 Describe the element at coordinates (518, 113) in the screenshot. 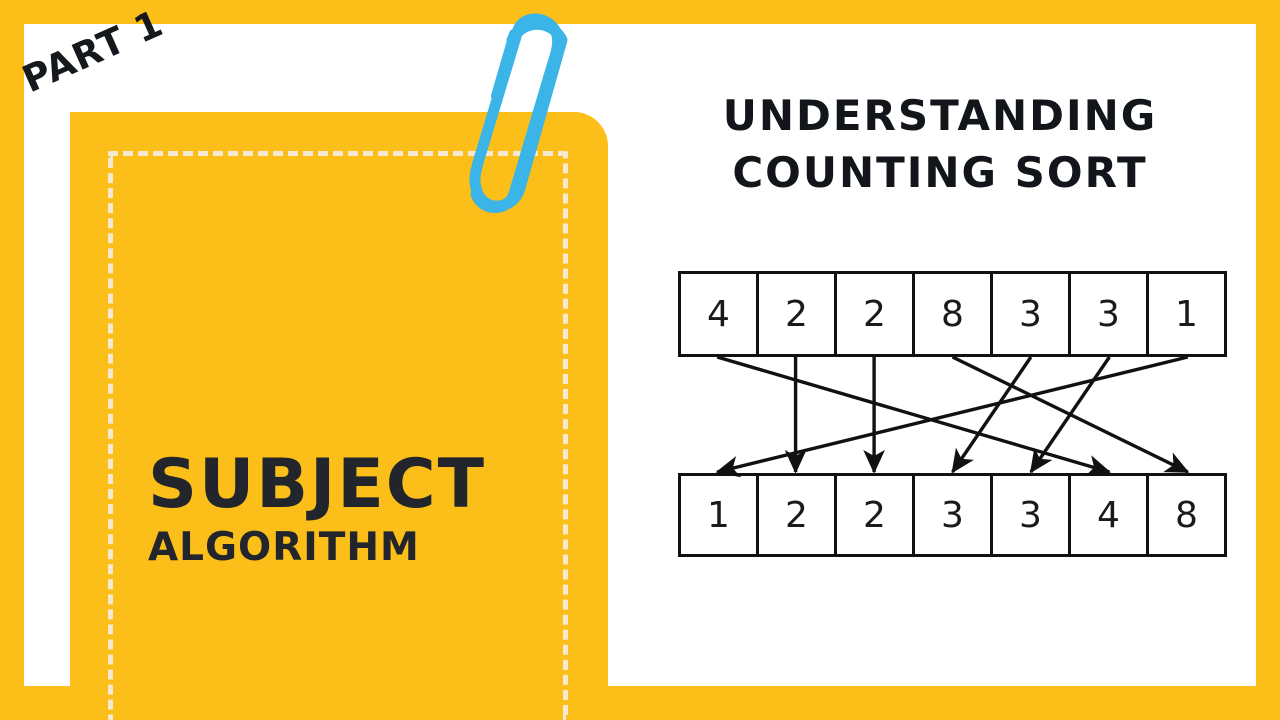

I see `paperclip-icon` at that location.